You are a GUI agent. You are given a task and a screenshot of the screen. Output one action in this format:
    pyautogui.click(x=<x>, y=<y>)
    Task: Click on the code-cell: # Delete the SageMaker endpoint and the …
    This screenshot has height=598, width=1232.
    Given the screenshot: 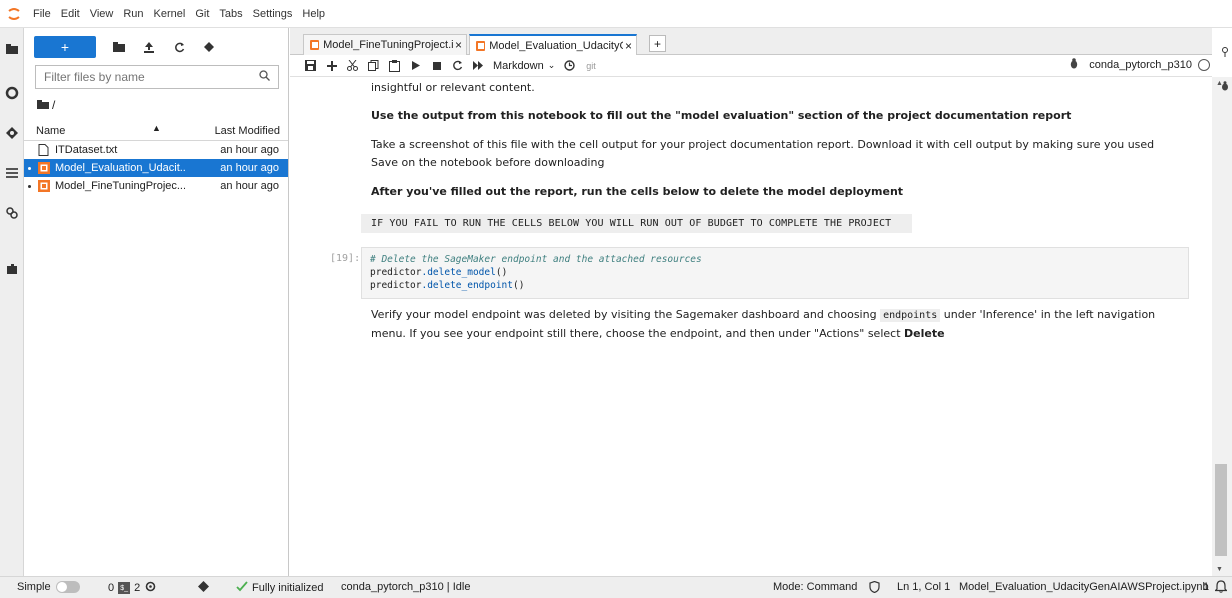 What is the action you would take?
    pyautogui.click(x=775, y=273)
    